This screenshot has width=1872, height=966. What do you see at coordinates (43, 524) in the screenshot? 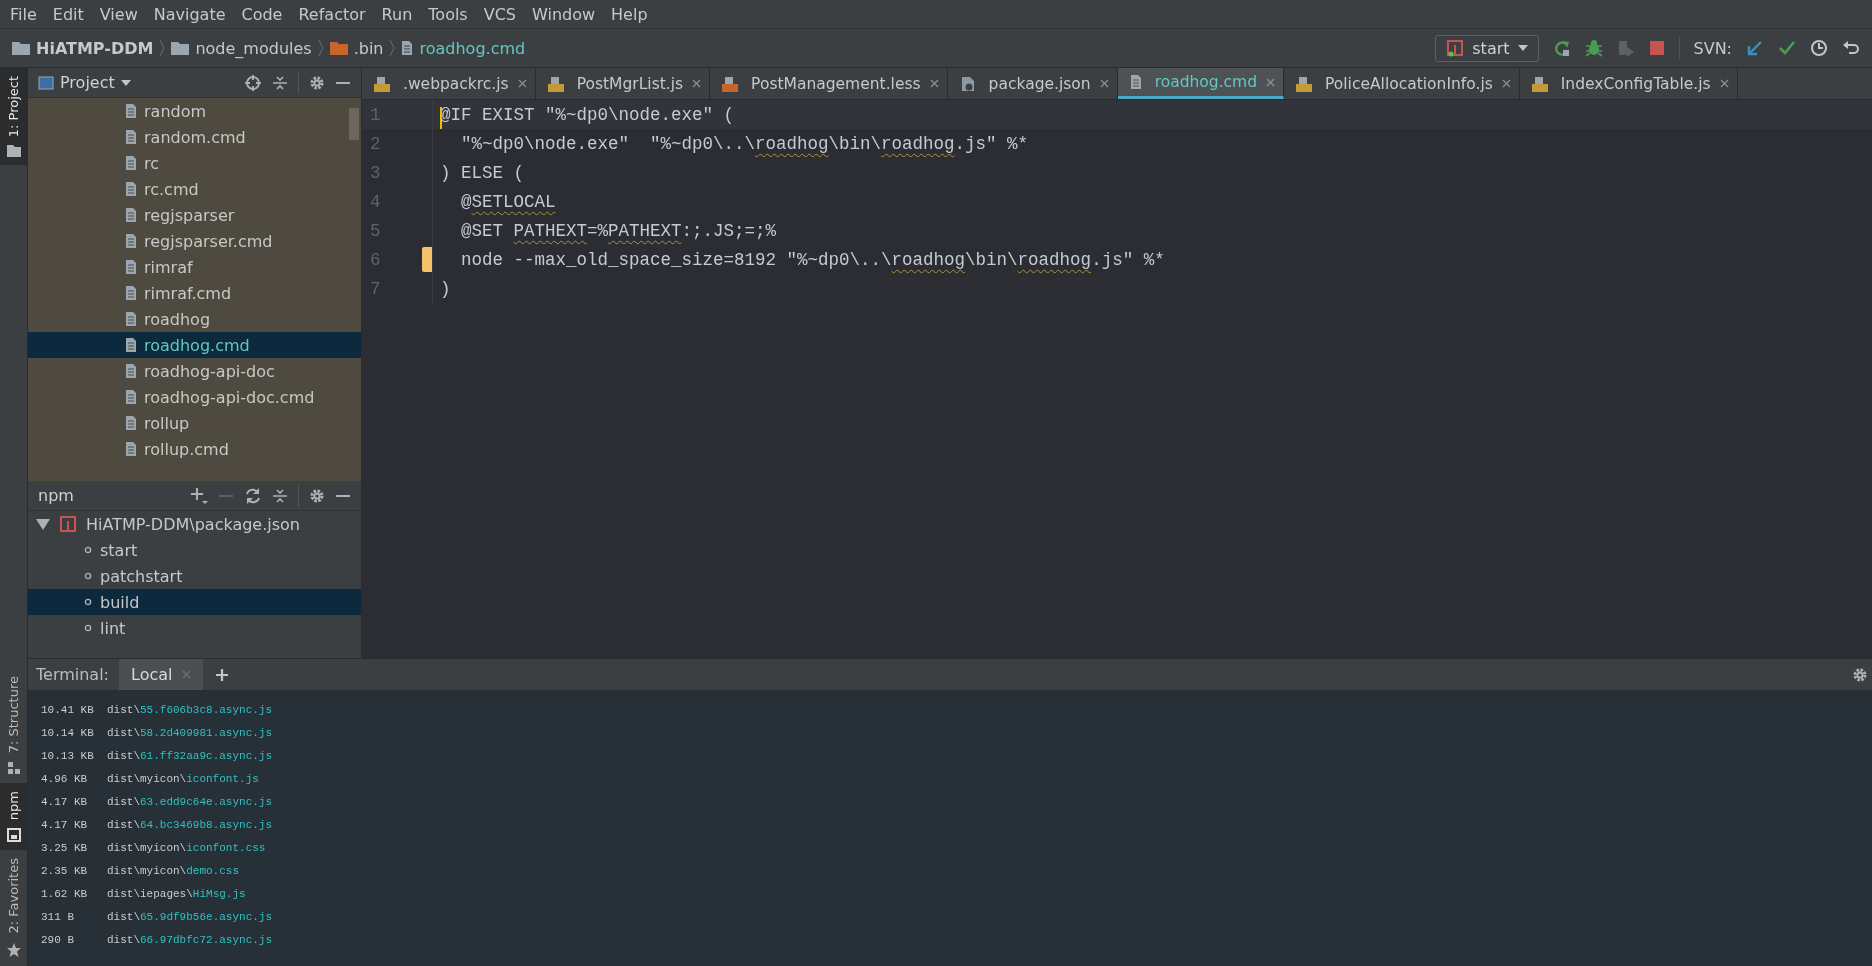
I see `expand-arrow-icon` at bounding box center [43, 524].